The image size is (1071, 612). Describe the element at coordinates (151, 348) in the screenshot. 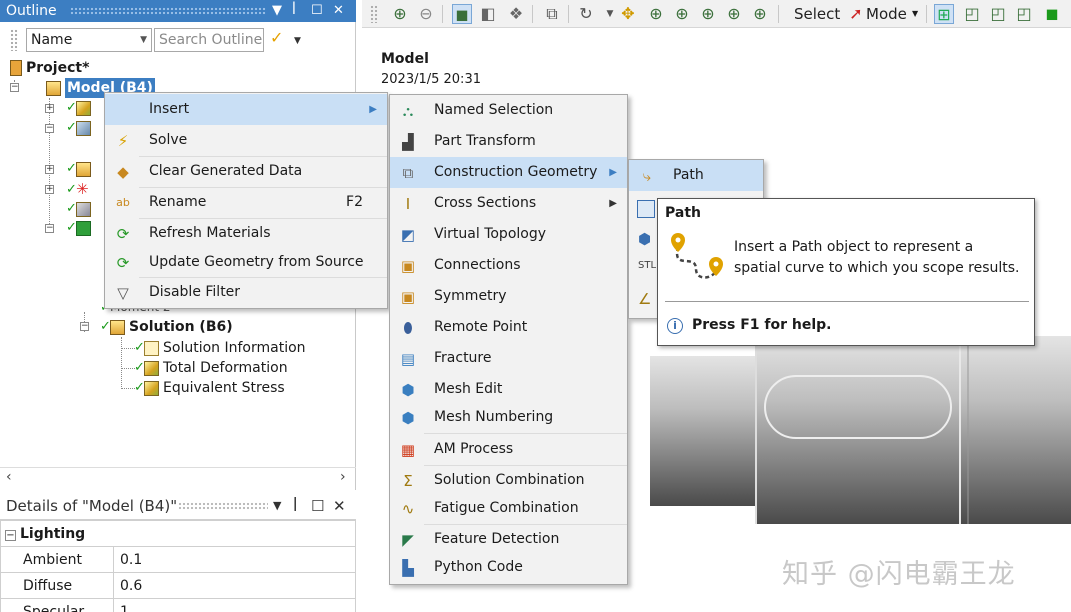

I see `info-icon` at that location.